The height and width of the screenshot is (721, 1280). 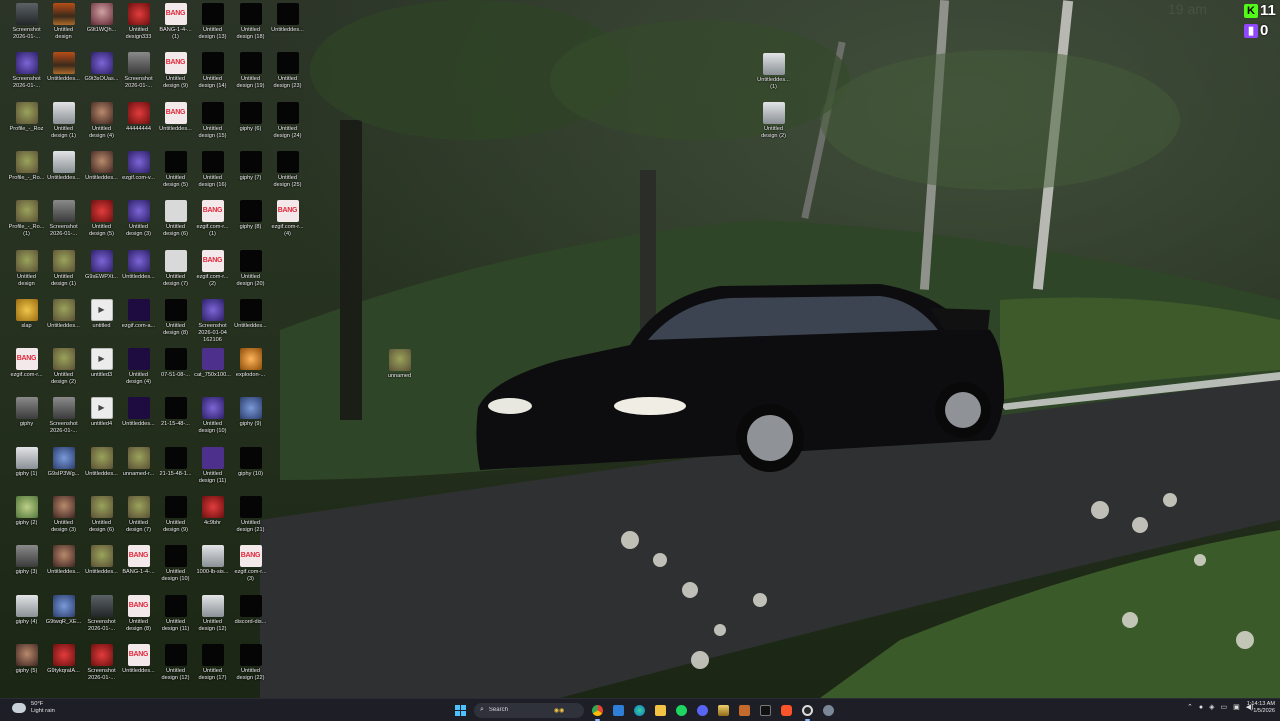 What do you see at coordinates (250, 166) in the screenshot?
I see `desktop-icon: giphy (7)` at bounding box center [250, 166].